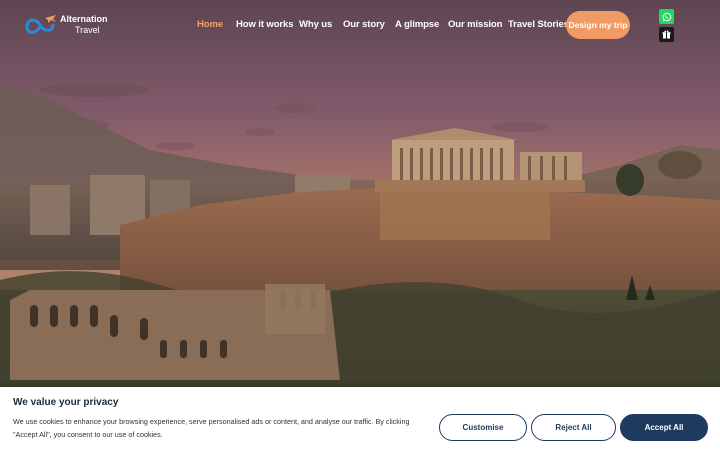 The image size is (720, 450). Describe the element at coordinates (265, 24) in the screenshot. I see `nav-item-how-it-works: How it works` at that location.